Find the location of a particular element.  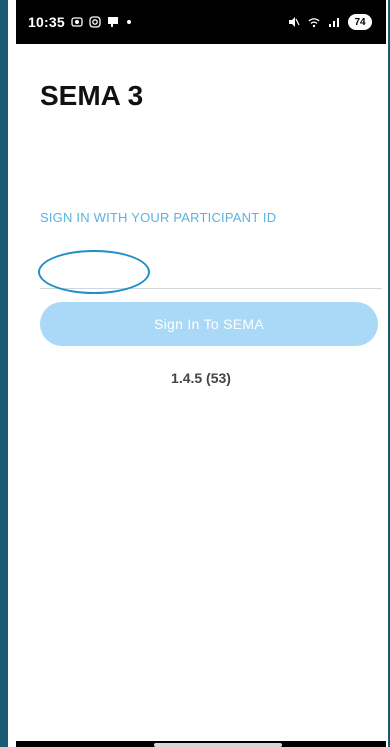

status-right: 74 is located at coordinates (330, 22).